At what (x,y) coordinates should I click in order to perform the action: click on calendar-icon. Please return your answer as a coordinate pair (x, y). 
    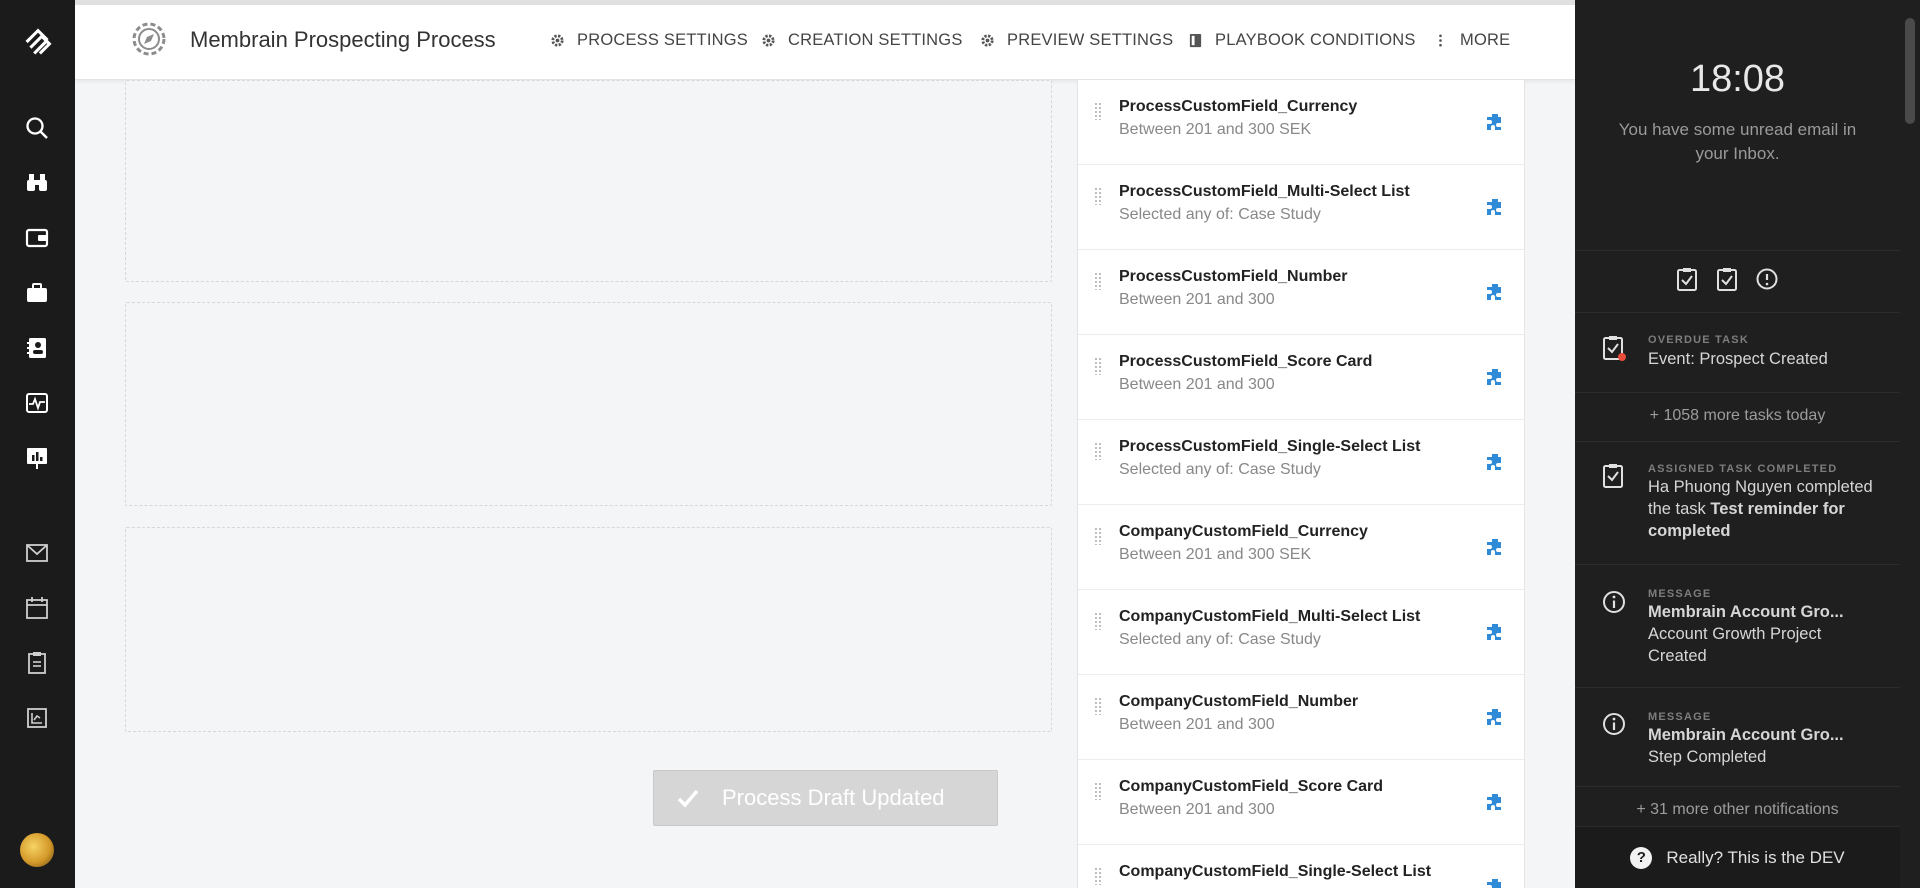
    Looking at the image, I should click on (37, 608).